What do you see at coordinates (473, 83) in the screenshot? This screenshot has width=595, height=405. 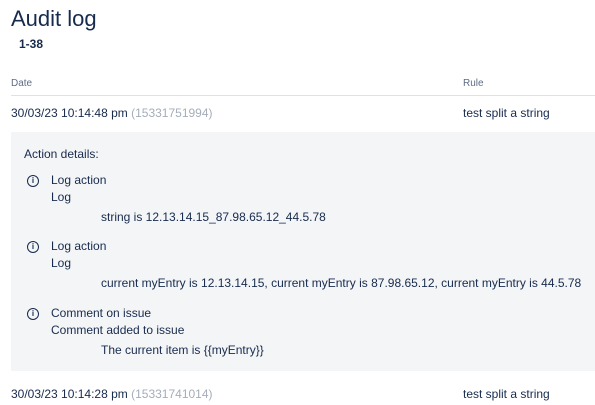 I see `column-header-rule: Rule` at bounding box center [473, 83].